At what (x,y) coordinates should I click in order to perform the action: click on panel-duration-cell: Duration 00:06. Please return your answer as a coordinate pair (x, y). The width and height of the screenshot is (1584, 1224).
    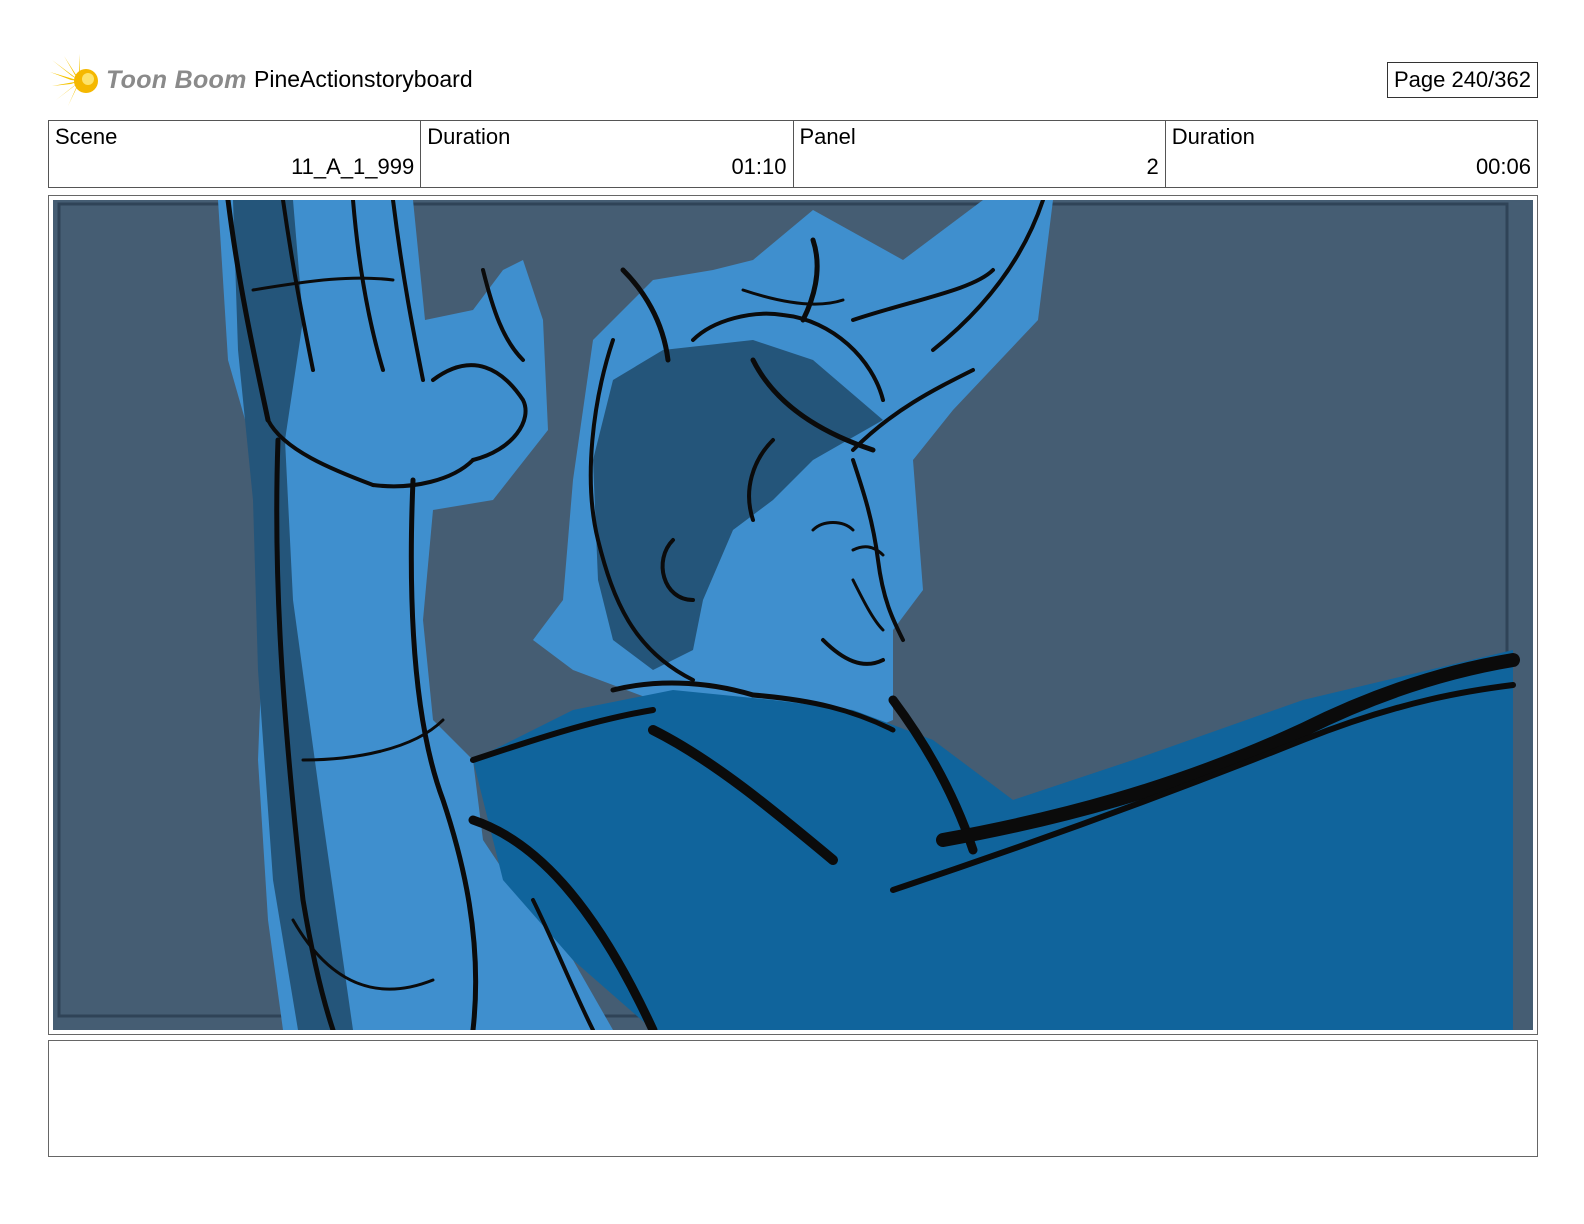
    Looking at the image, I should click on (1351, 154).